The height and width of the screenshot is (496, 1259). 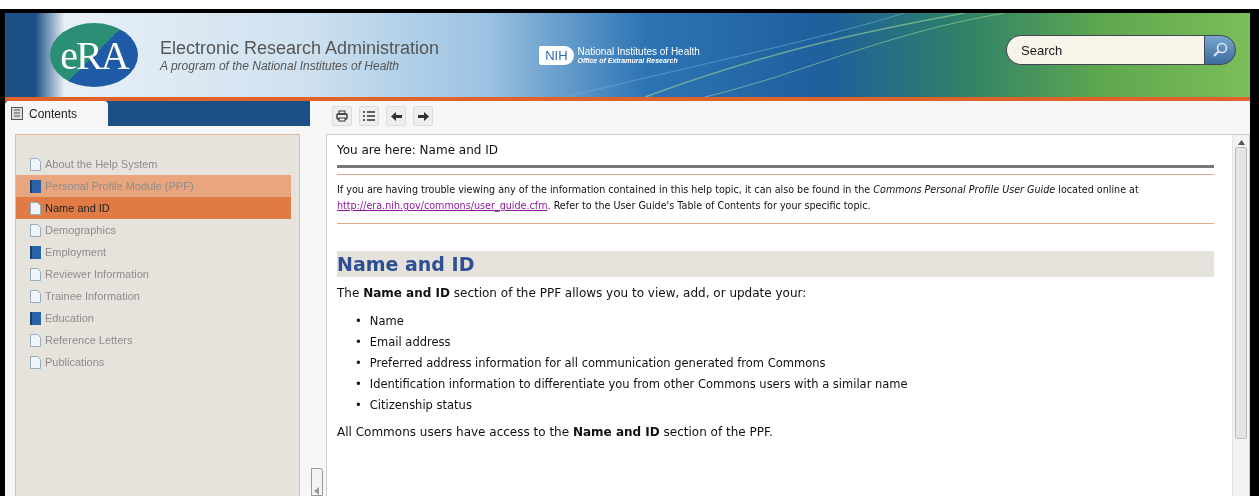 I want to click on print-button, so click(x=342, y=116).